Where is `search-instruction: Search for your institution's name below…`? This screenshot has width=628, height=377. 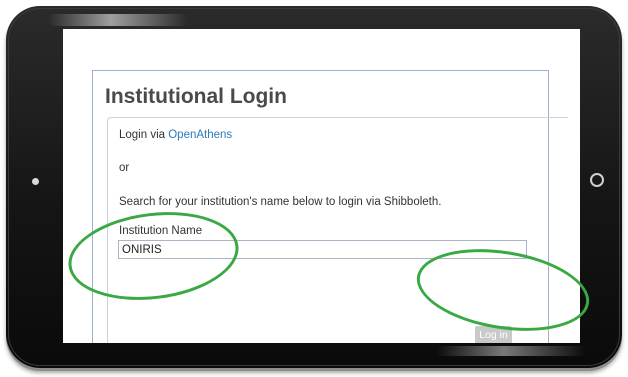 search-instruction: Search for your institution's name below… is located at coordinates (280, 202).